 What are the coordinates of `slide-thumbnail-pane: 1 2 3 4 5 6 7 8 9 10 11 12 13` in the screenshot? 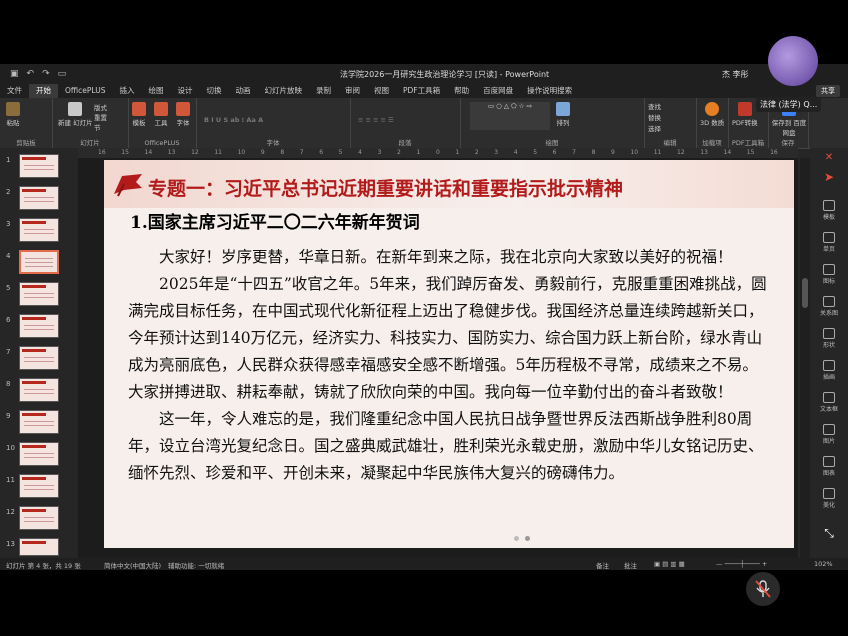 It's located at (39, 353).